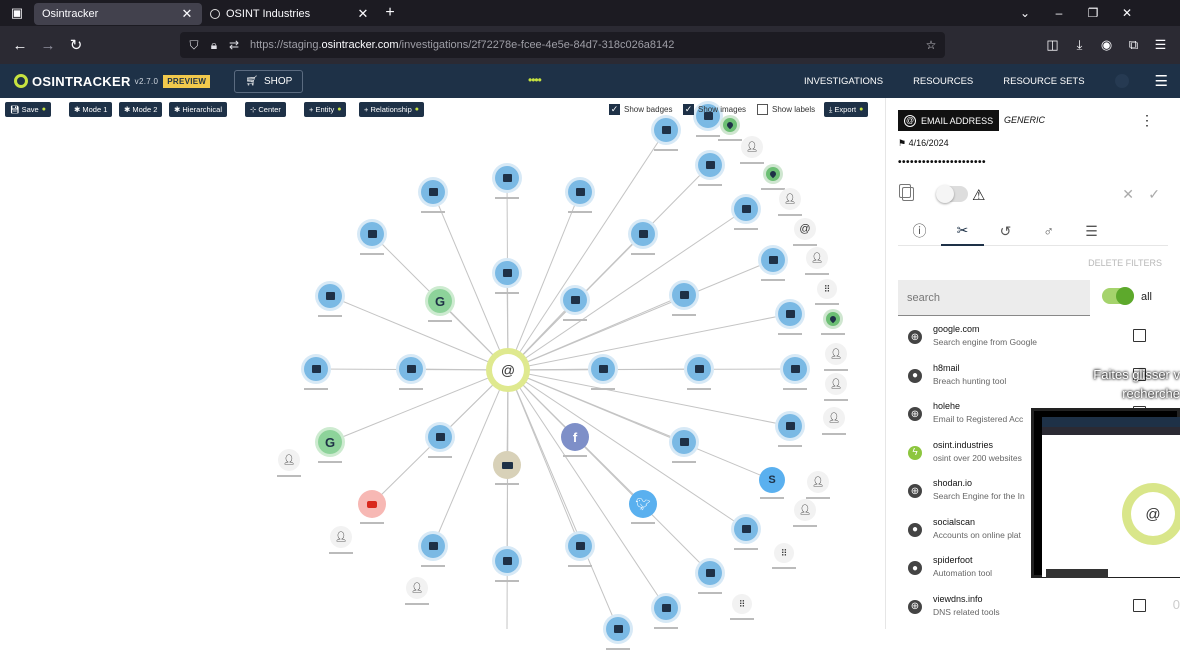  I want to click on account-icon: ◉, so click(1106, 45).